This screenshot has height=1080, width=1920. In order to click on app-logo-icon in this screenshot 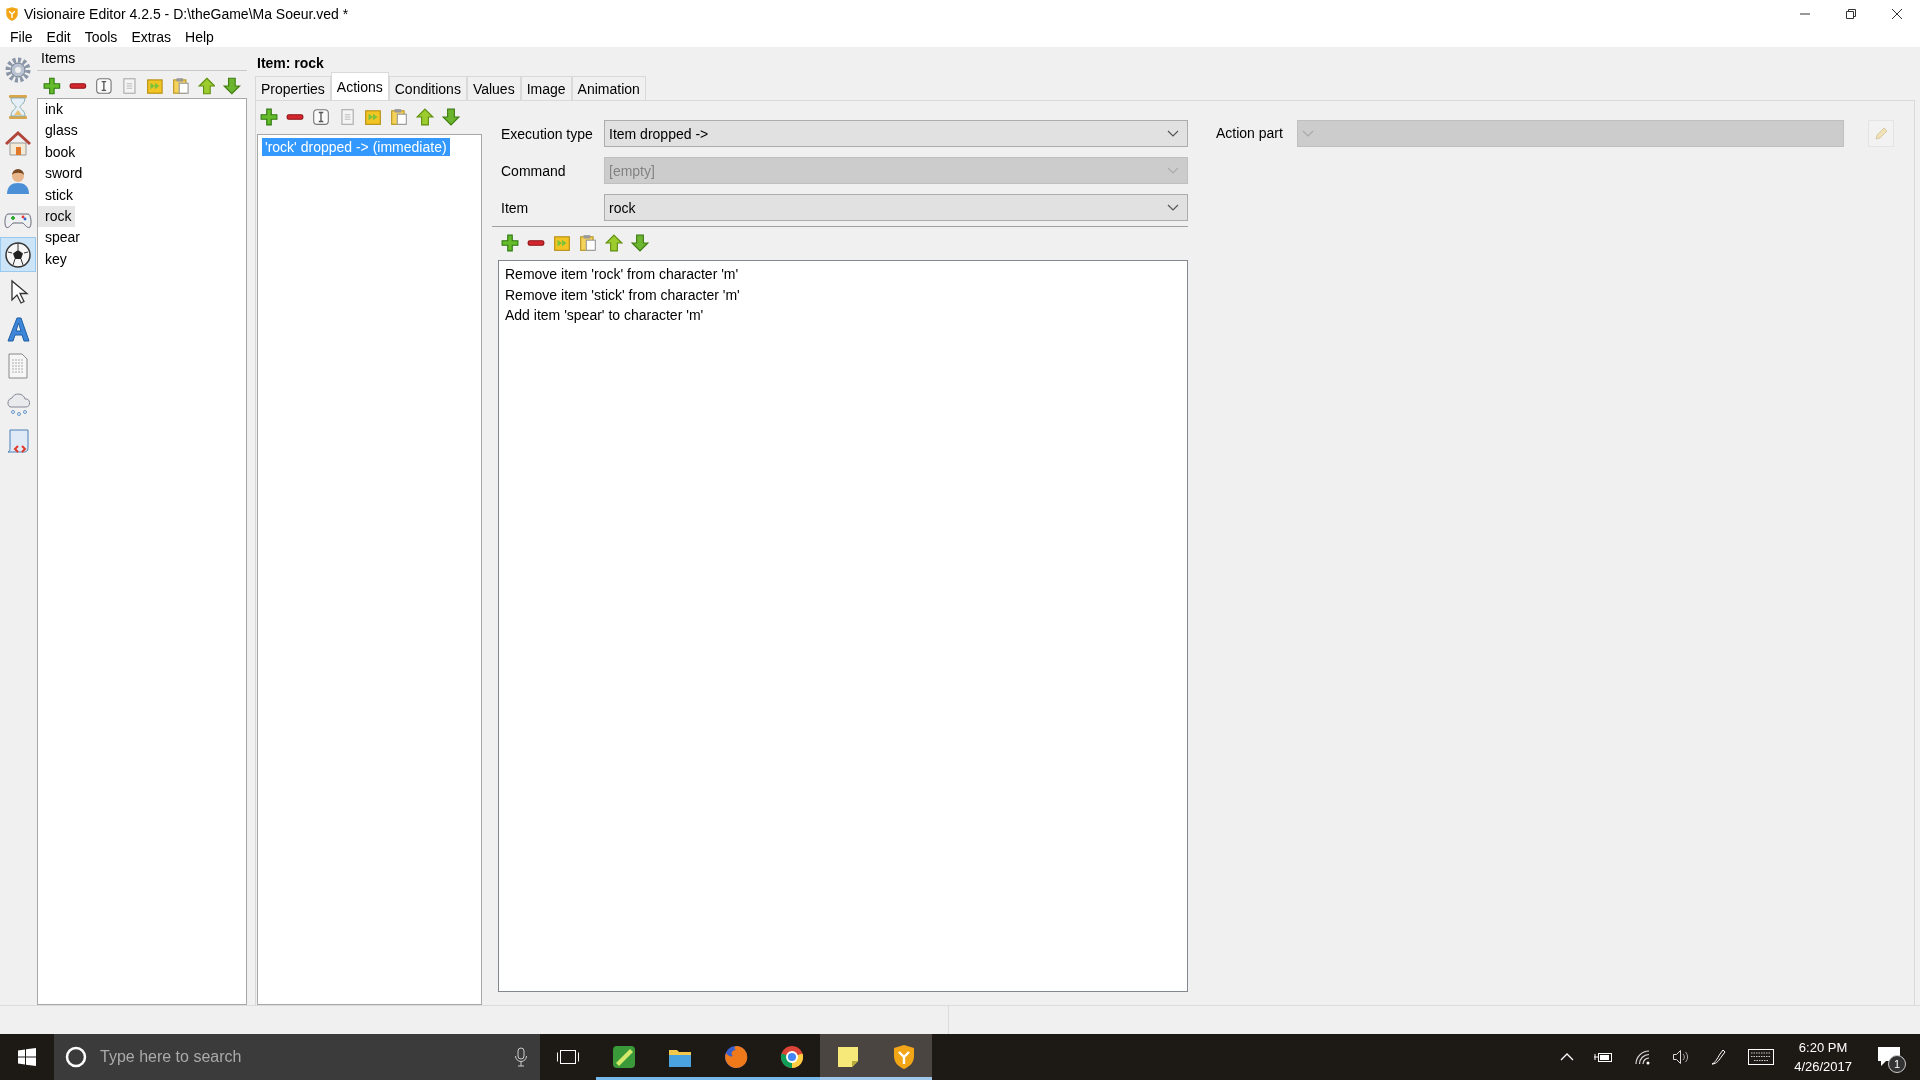, I will do `click(12, 13)`.